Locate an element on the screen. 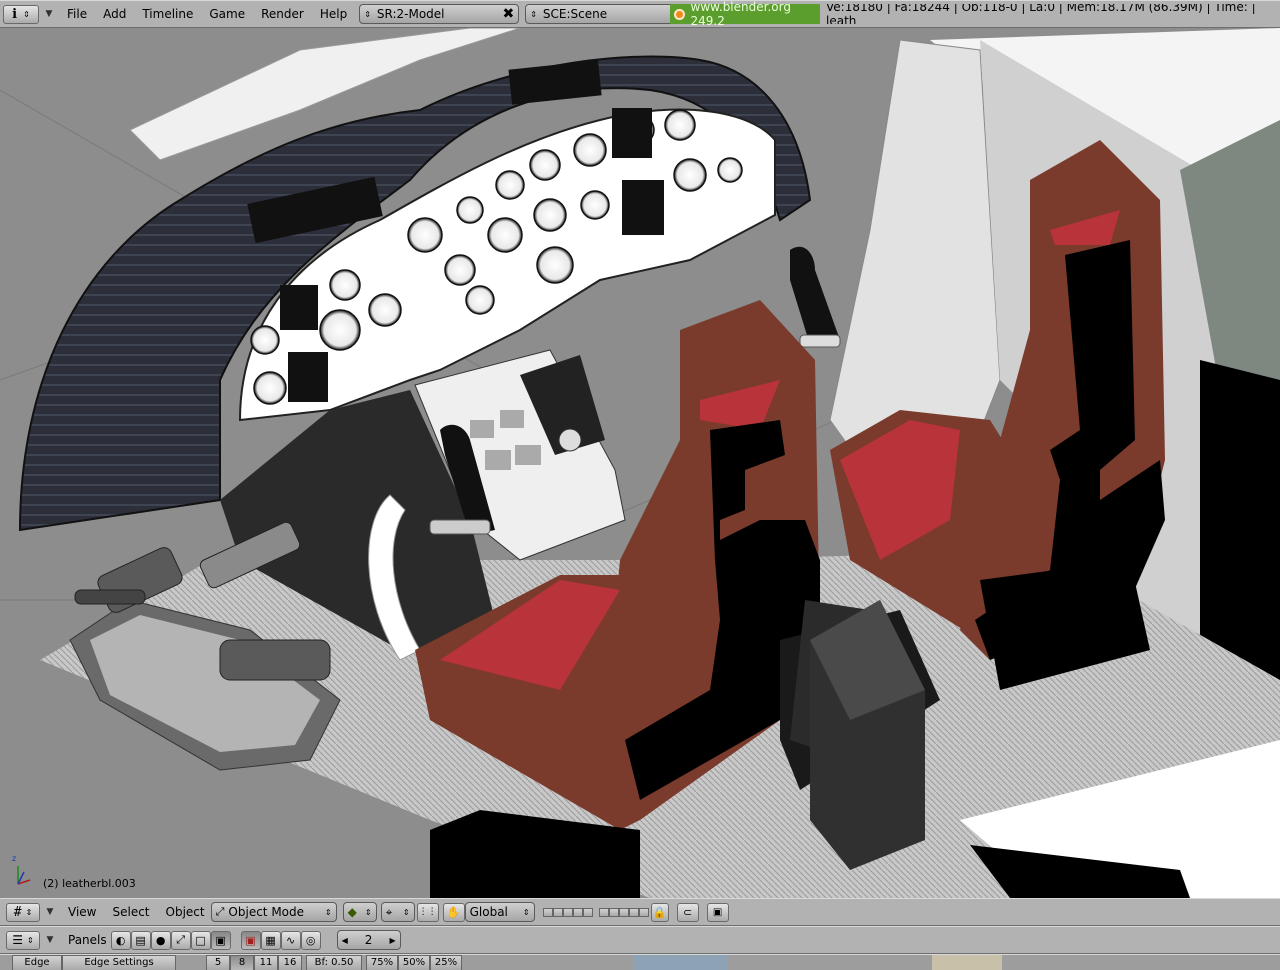 This screenshot has width=1280, height=970. windows-icon: ☰ ⇕ is located at coordinates (23, 940).